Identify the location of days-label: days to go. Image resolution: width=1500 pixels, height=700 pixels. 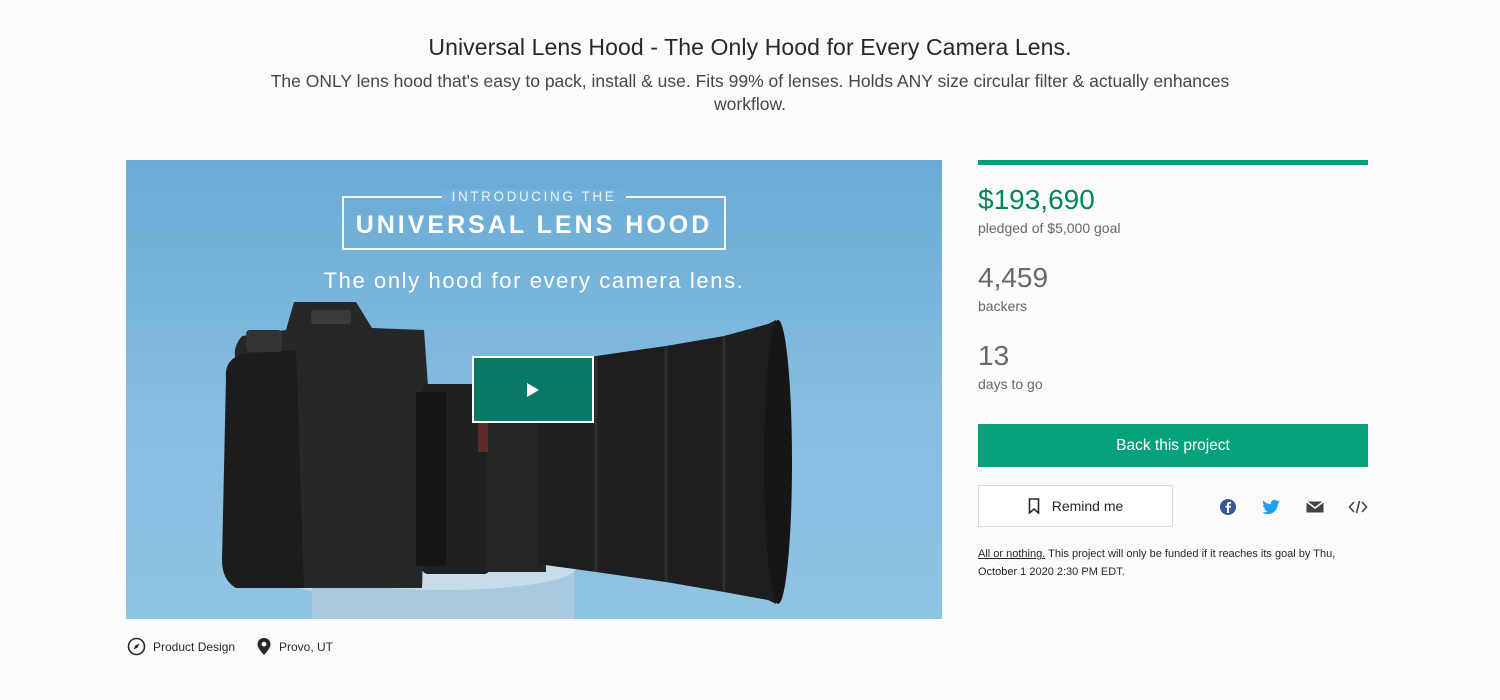
(1010, 384).